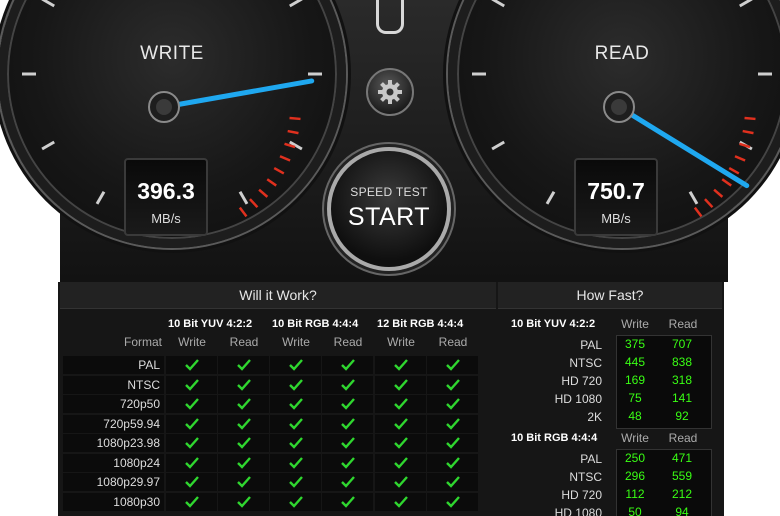  What do you see at coordinates (594, 417) in the screenshot?
I see `how-fast-row-label: 2K` at bounding box center [594, 417].